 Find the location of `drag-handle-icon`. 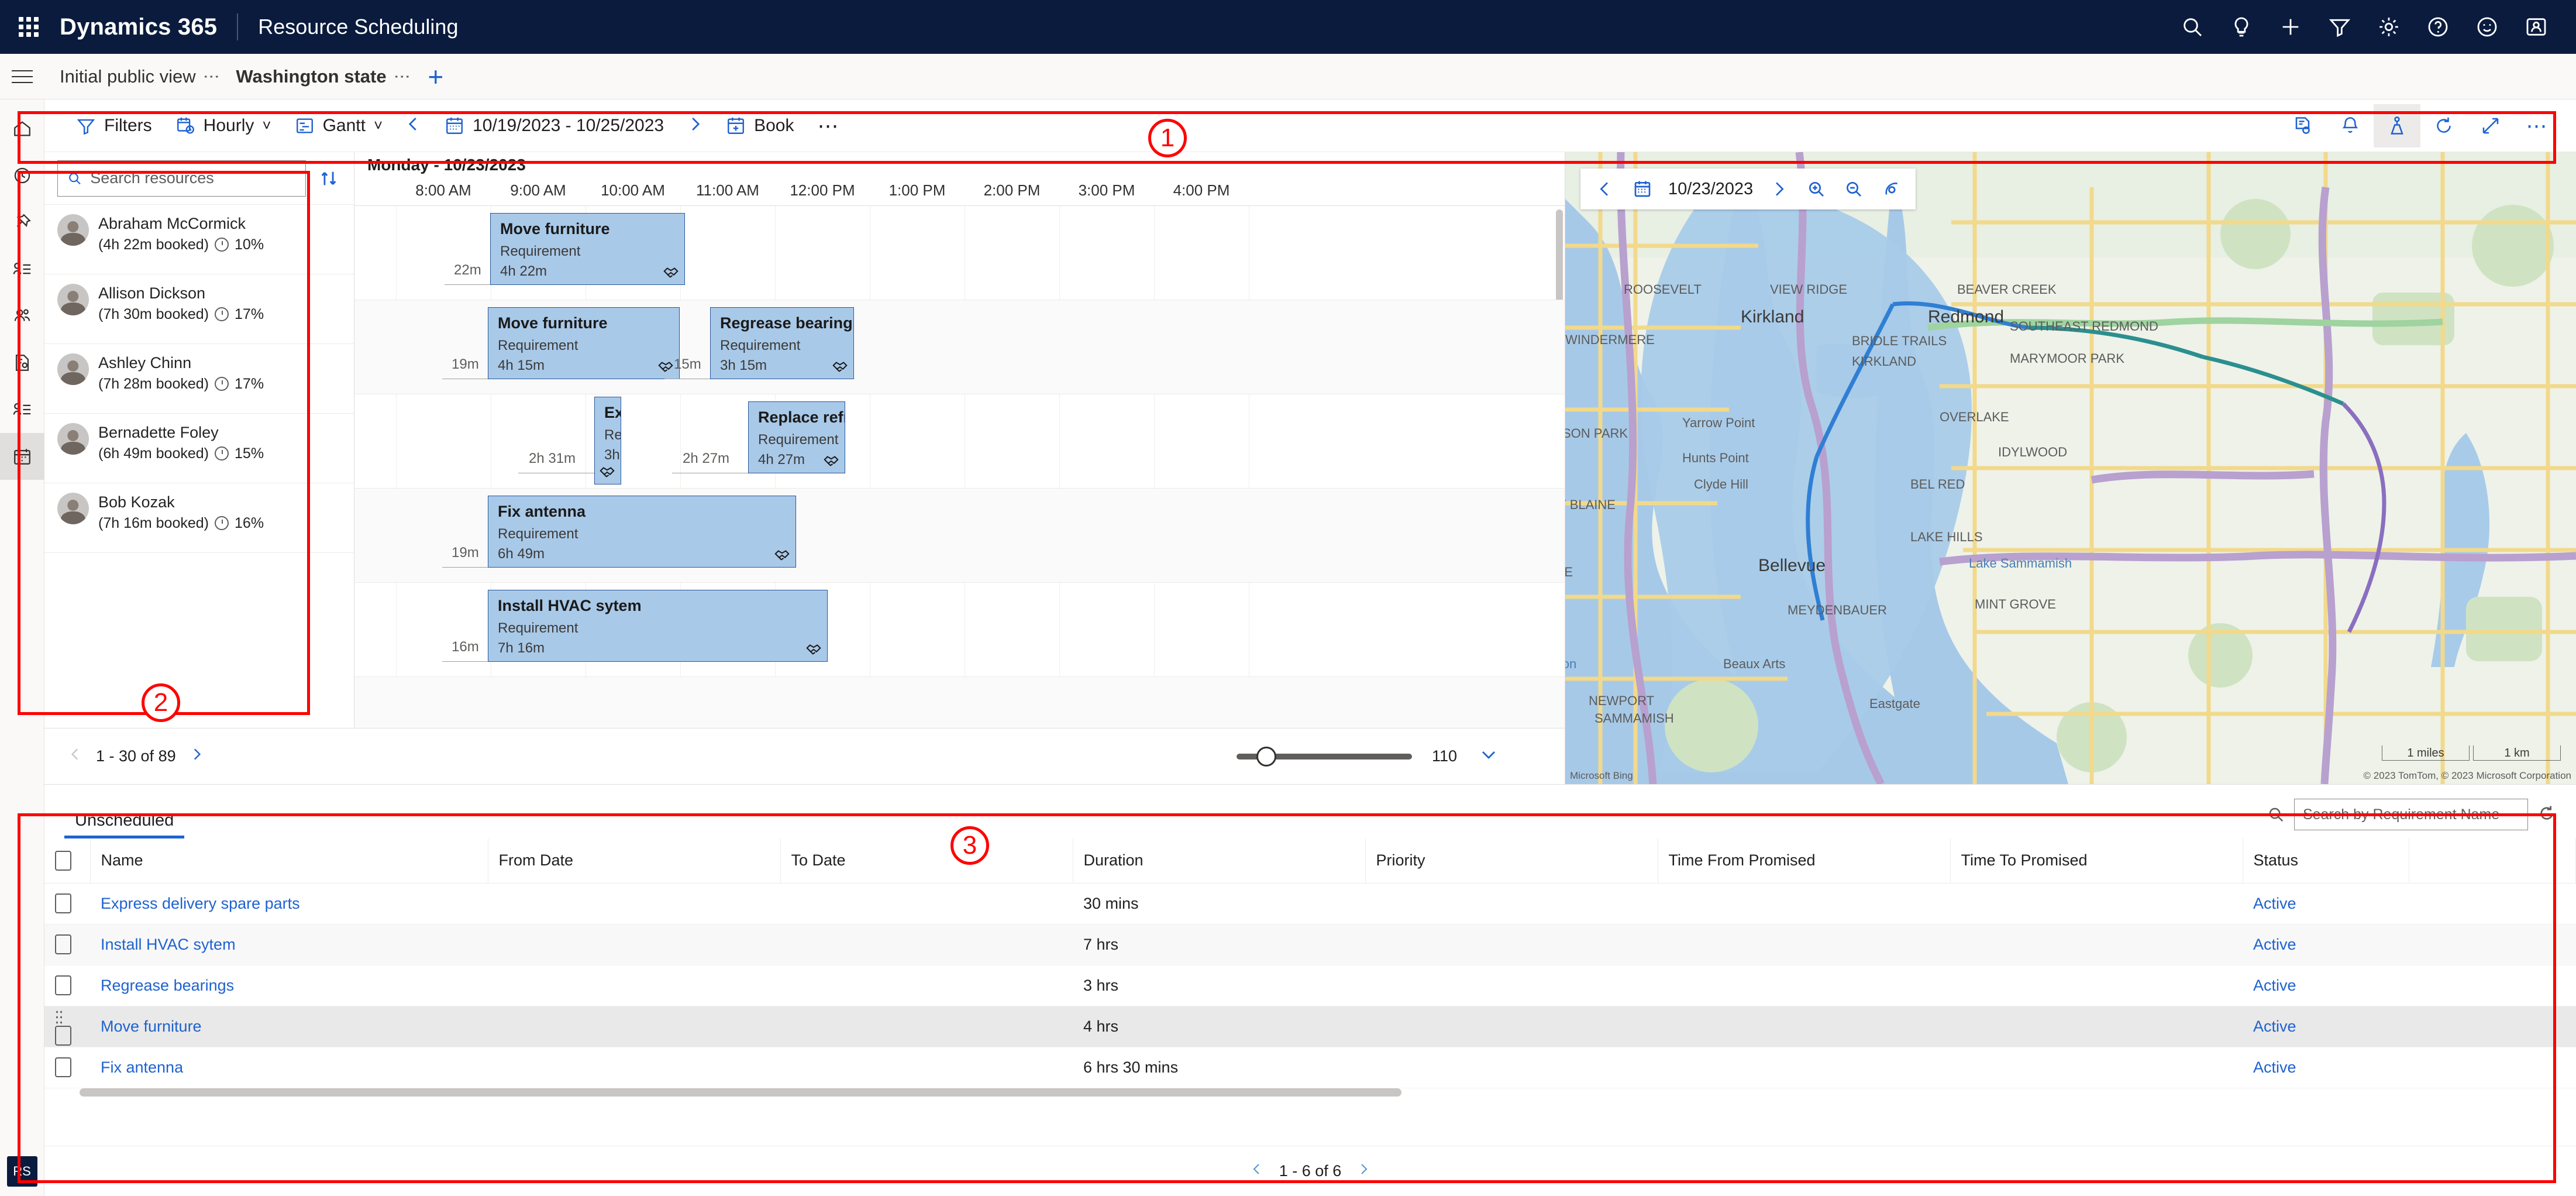

drag-handle-icon is located at coordinates (59, 1017).